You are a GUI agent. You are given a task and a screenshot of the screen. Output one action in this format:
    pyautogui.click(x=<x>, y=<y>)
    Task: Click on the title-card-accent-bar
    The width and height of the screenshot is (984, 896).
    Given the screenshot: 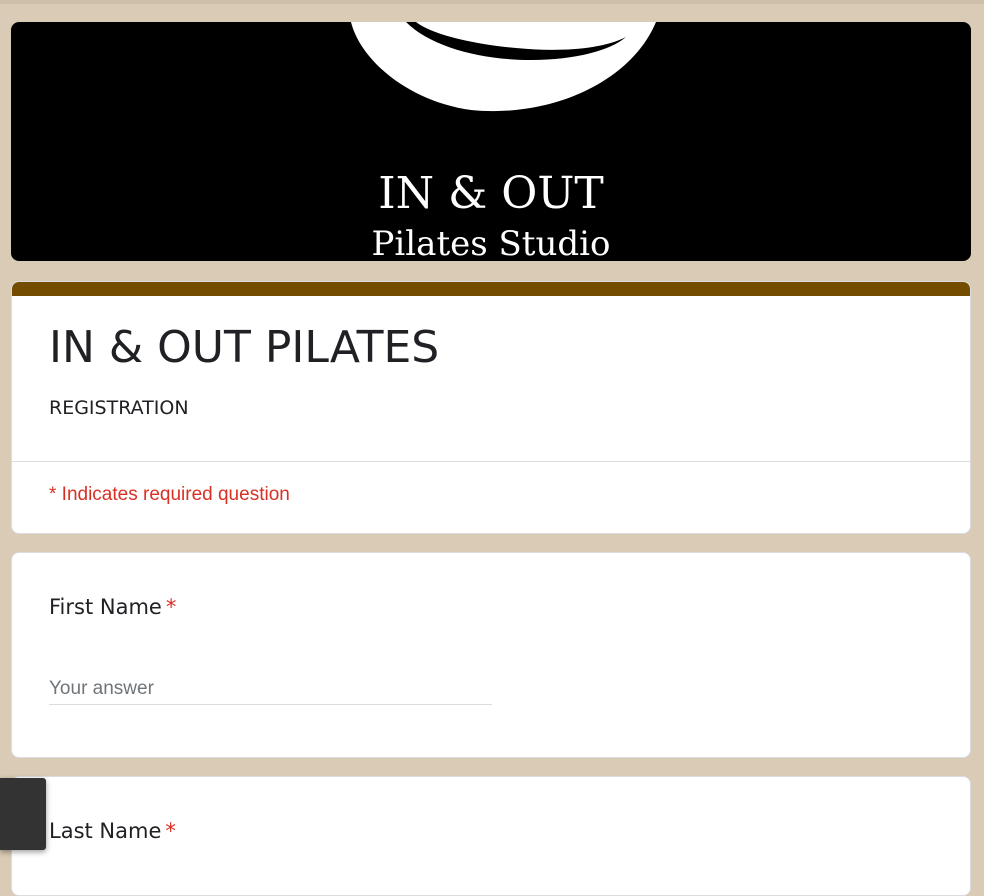 What is the action you would take?
    pyautogui.click(x=491, y=289)
    